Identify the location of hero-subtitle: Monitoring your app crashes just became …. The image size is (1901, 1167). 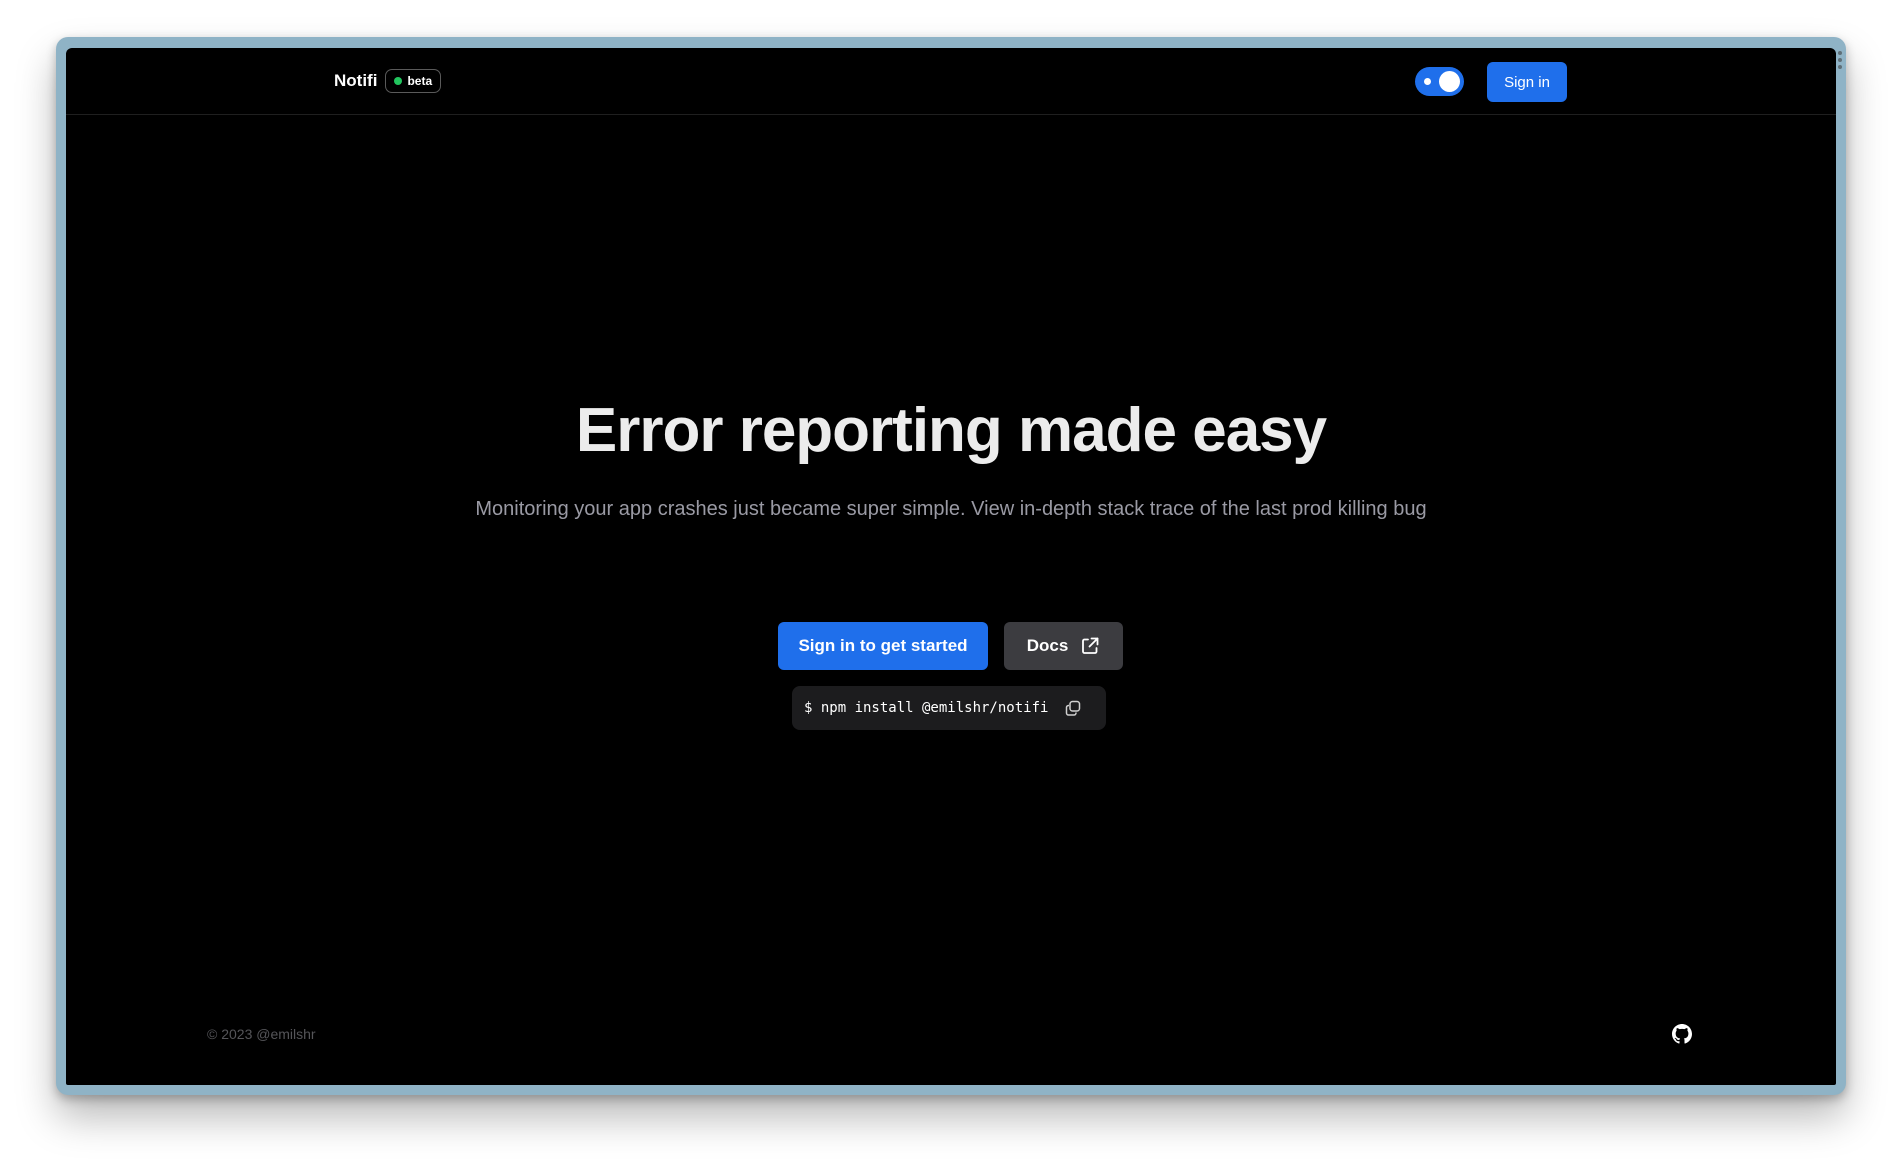
(951, 509).